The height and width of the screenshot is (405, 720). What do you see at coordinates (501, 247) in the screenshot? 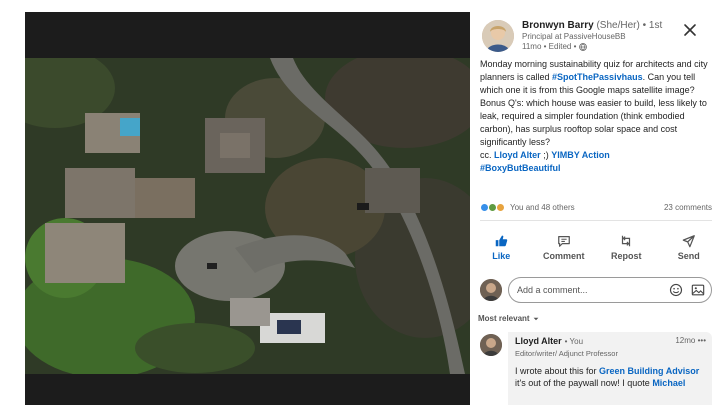
I see `like-button: Like` at bounding box center [501, 247].